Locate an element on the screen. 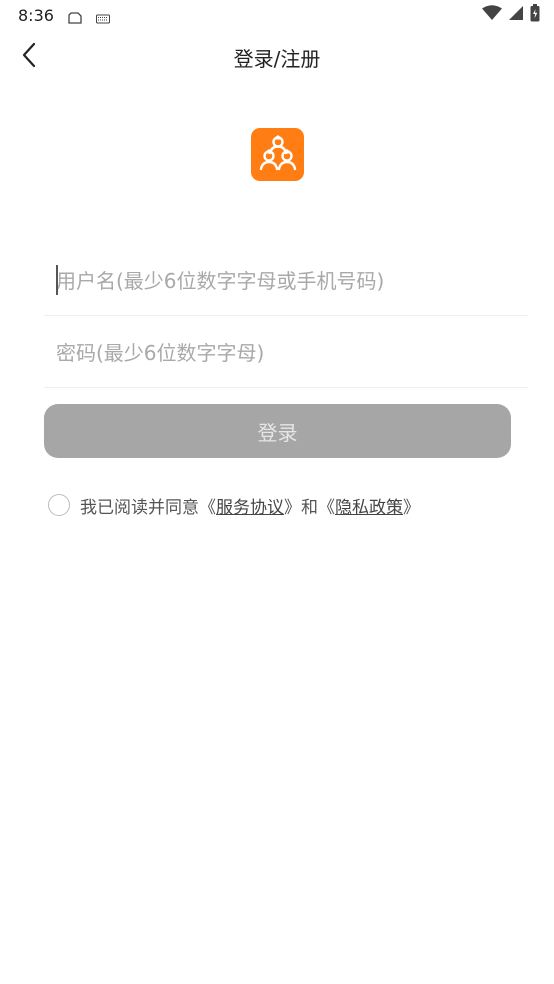  title-bar: 登录/注册 is located at coordinates (277, 57).